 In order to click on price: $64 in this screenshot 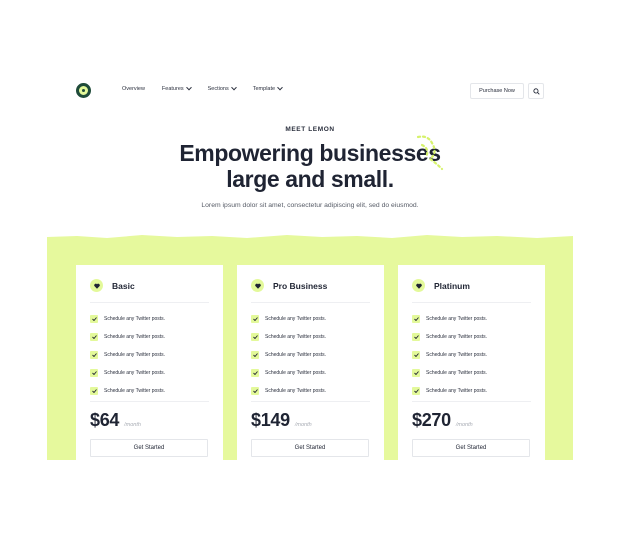, I will do `click(105, 420)`.